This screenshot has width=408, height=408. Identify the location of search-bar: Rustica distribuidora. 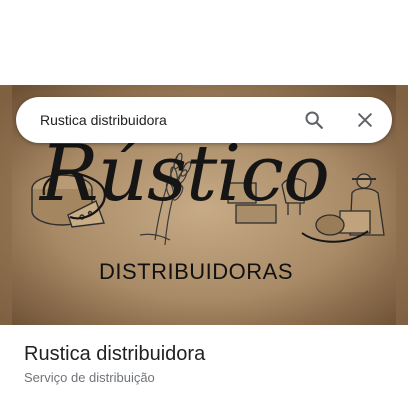
(204, 120).